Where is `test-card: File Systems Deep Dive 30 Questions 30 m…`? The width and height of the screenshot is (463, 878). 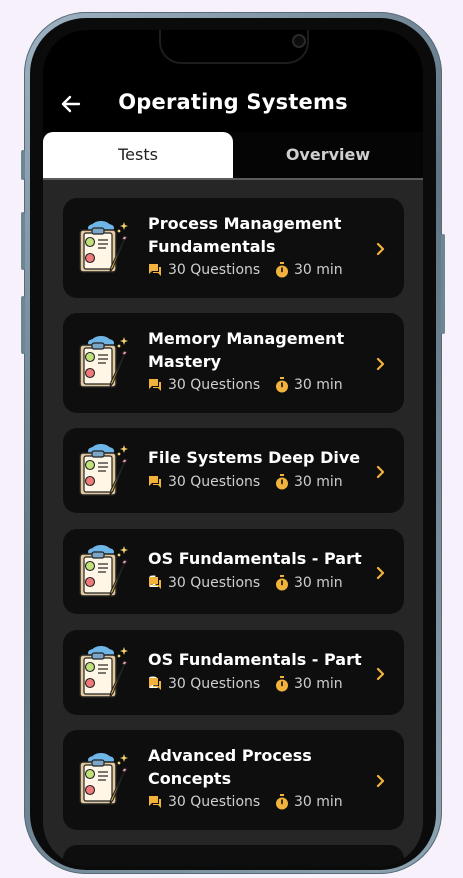 test-card: File Systems Deep Dive 30 Questions 30 m… is located at coordinates (233, 470).